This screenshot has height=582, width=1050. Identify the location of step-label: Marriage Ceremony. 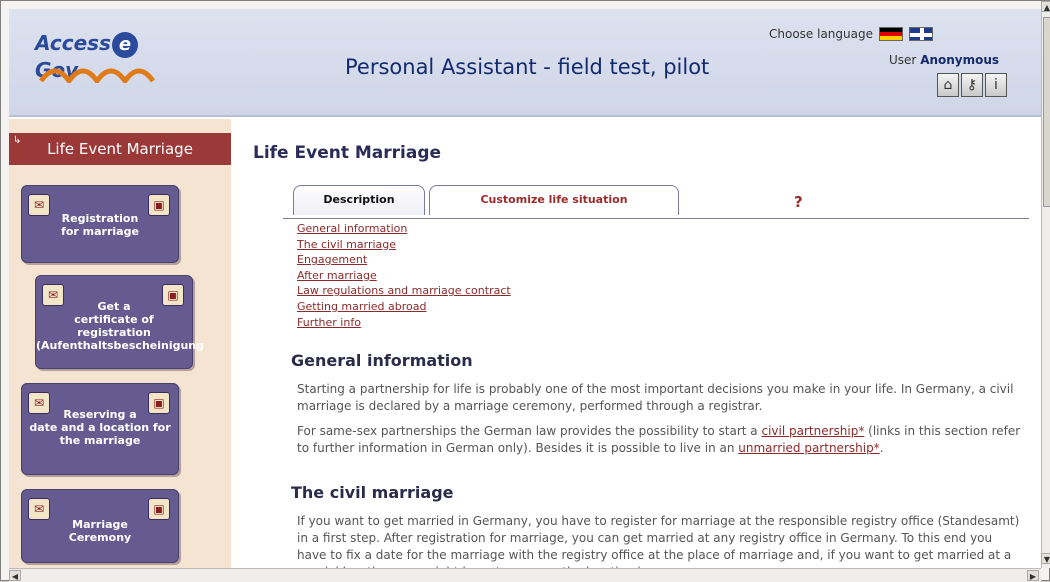
(100, 531).